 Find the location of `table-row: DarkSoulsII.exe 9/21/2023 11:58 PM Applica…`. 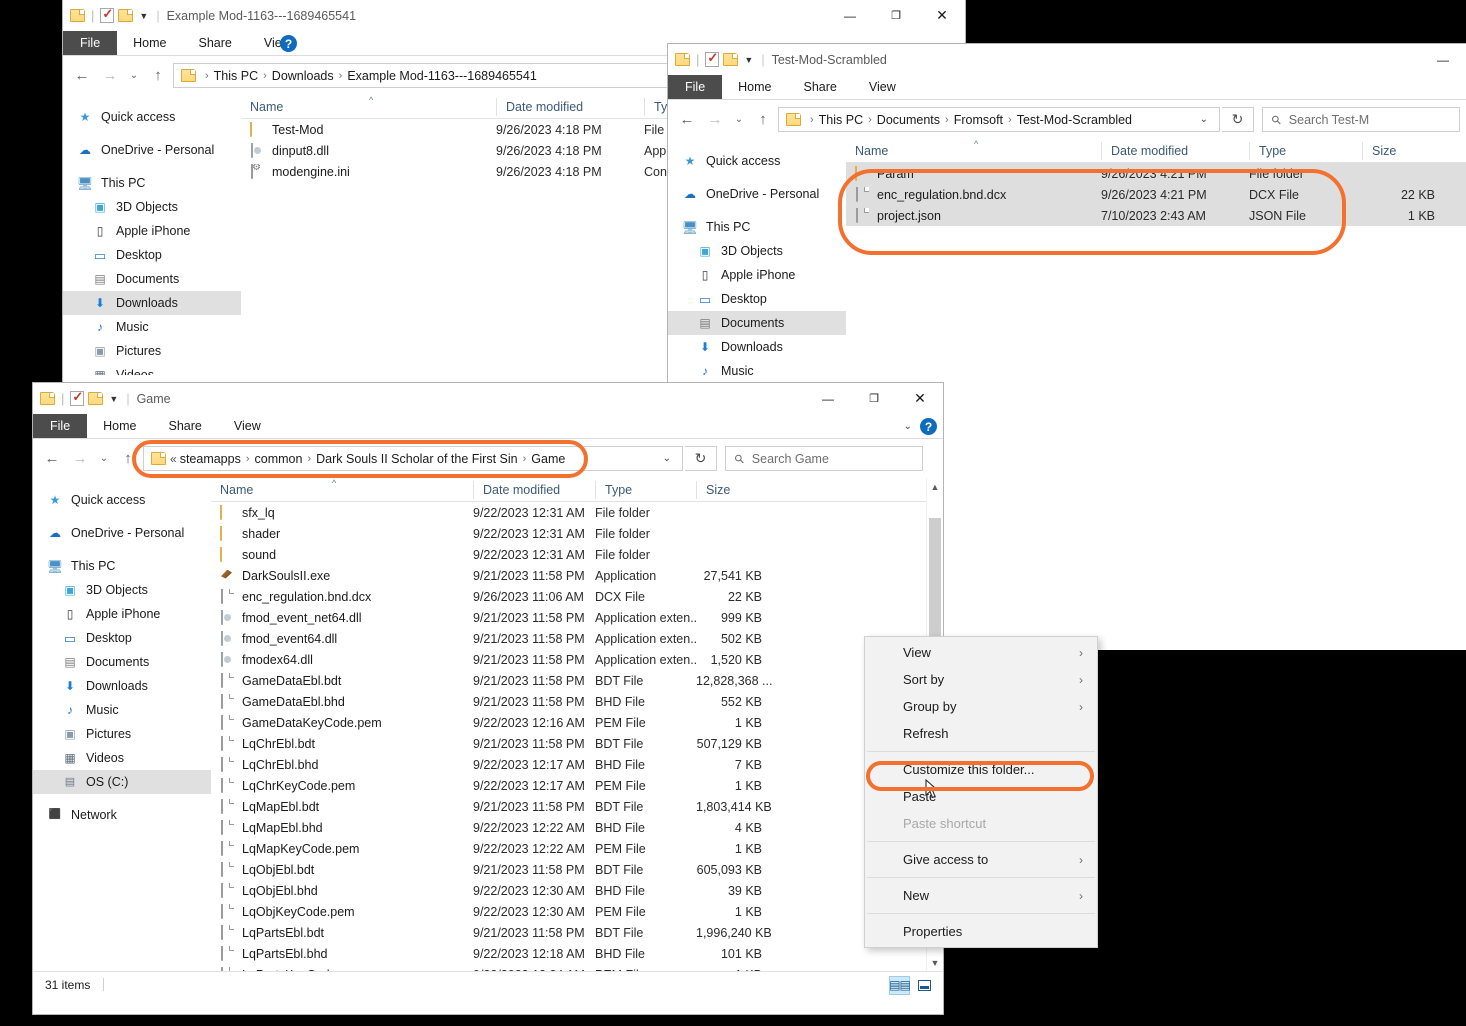

table-row: DarkSoulsII.exe 9/21/2023 11:58 PM Applica… is located at coordinates (577, 575).